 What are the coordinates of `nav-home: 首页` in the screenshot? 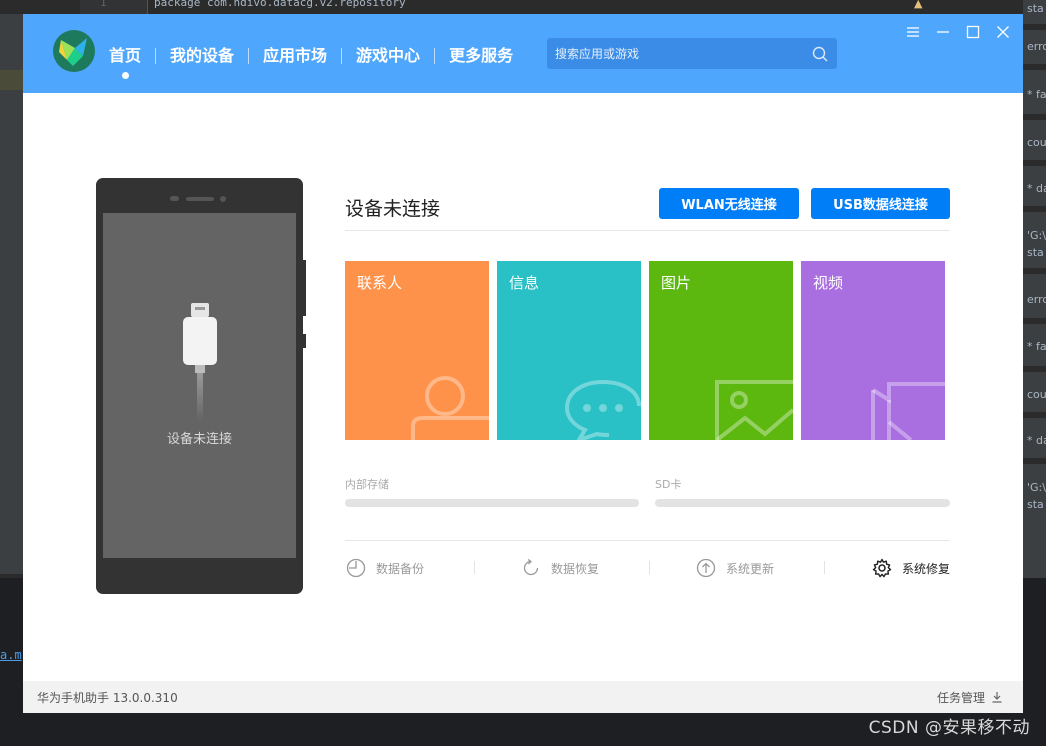 It's located at (132, 62).